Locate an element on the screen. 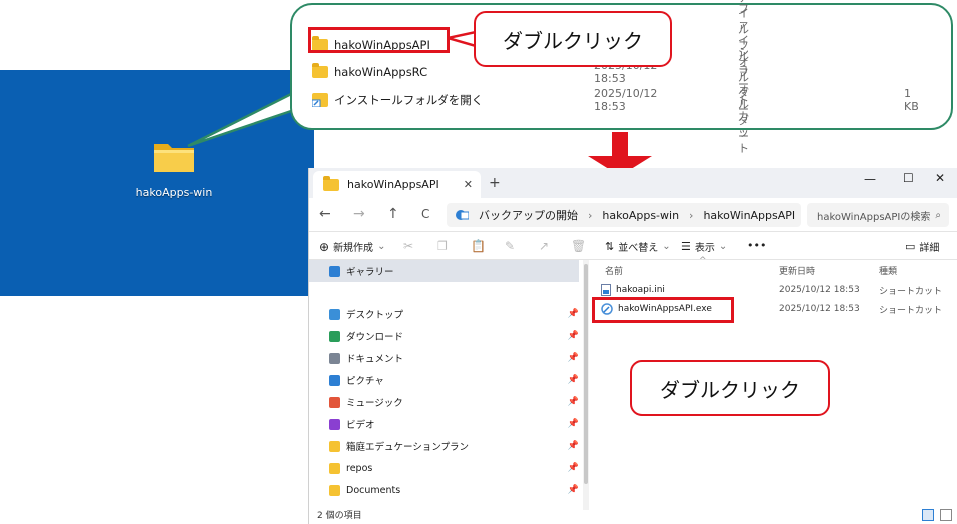 The width and height of the screenshot is (957, 524). sort-button: ⇅ 並べ替え ⌄ is located at coordinates (638, 246).